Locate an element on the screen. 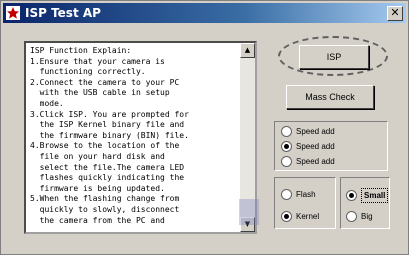 The height and width of the screenshot is (255, 409). instruction-line: 3.Click ISP. You are prompted for is located at coordinates (109, 114).